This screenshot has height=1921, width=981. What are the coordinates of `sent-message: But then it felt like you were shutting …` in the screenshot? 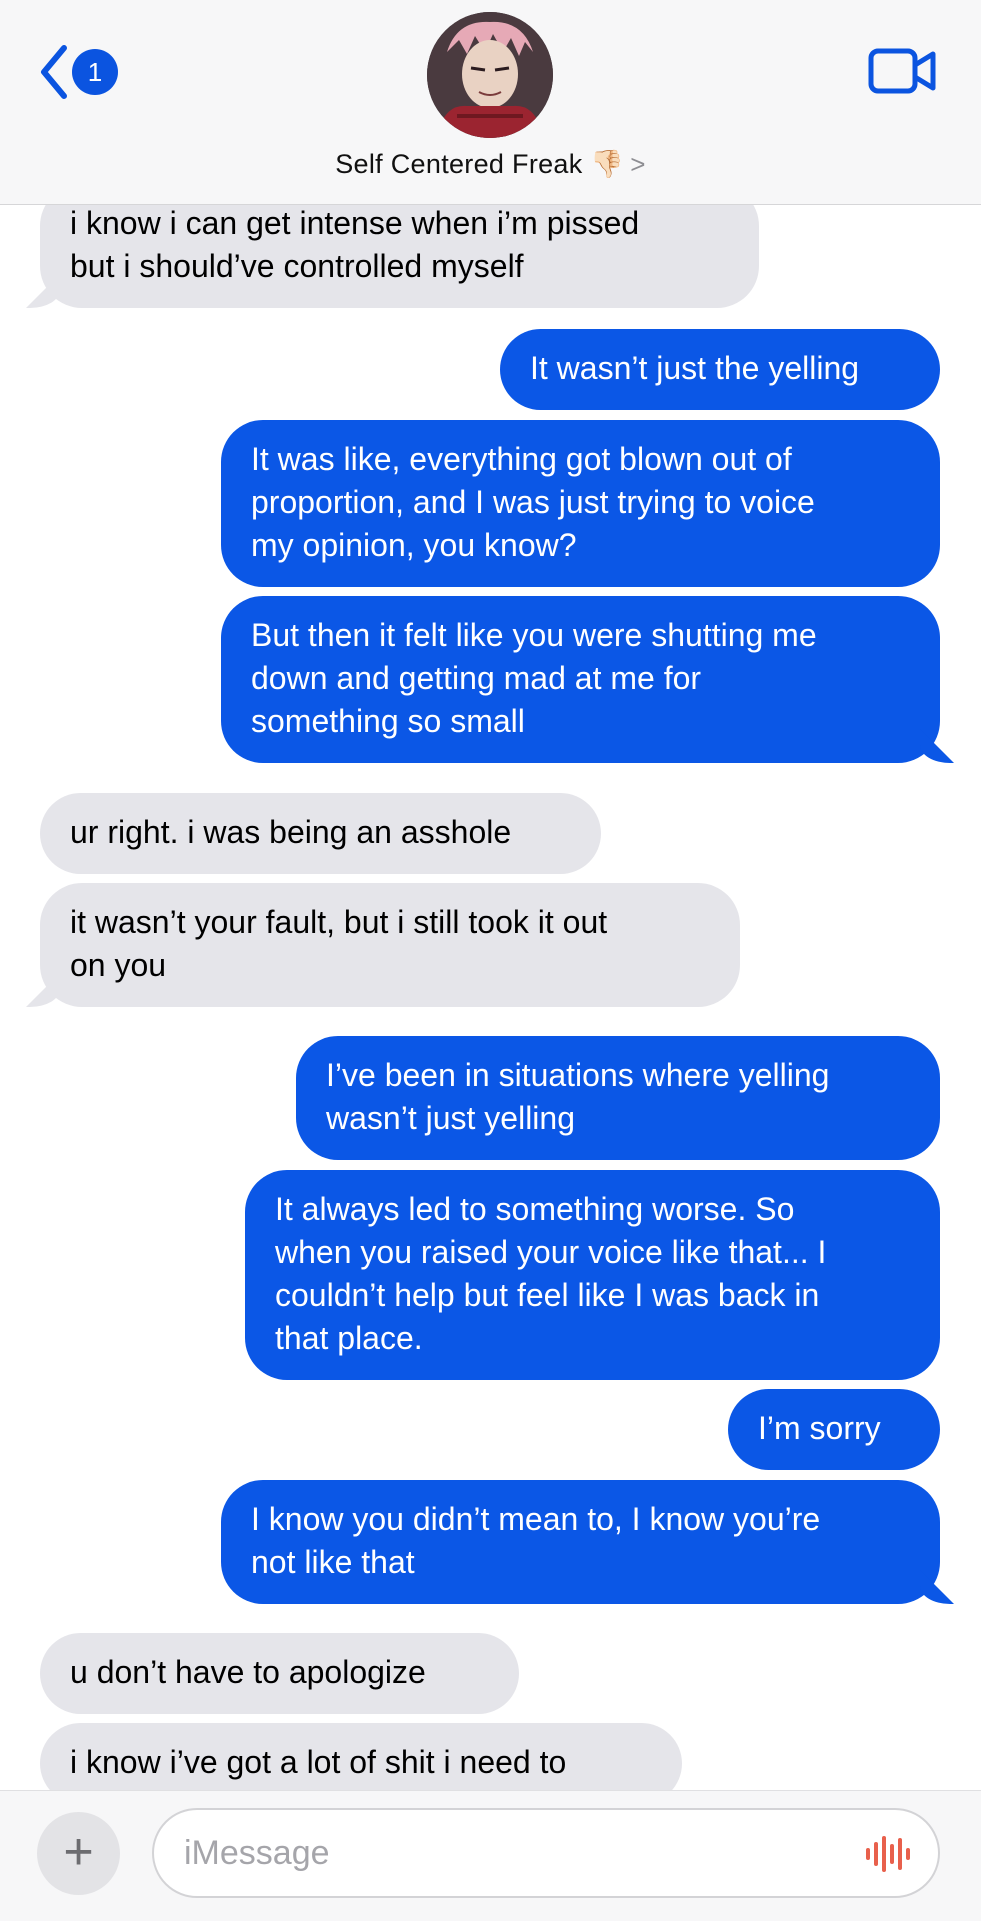 It's located at (580, 679).